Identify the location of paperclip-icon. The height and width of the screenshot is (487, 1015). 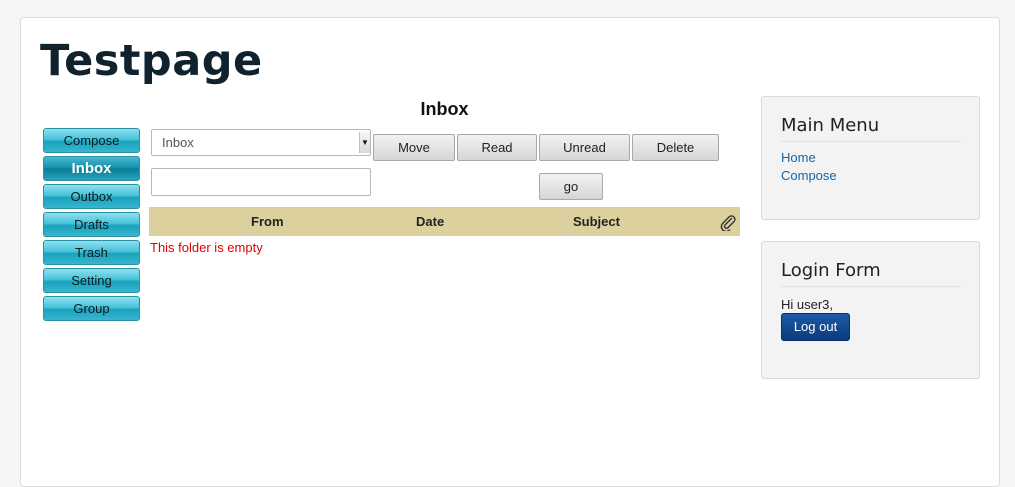
(728, 223).